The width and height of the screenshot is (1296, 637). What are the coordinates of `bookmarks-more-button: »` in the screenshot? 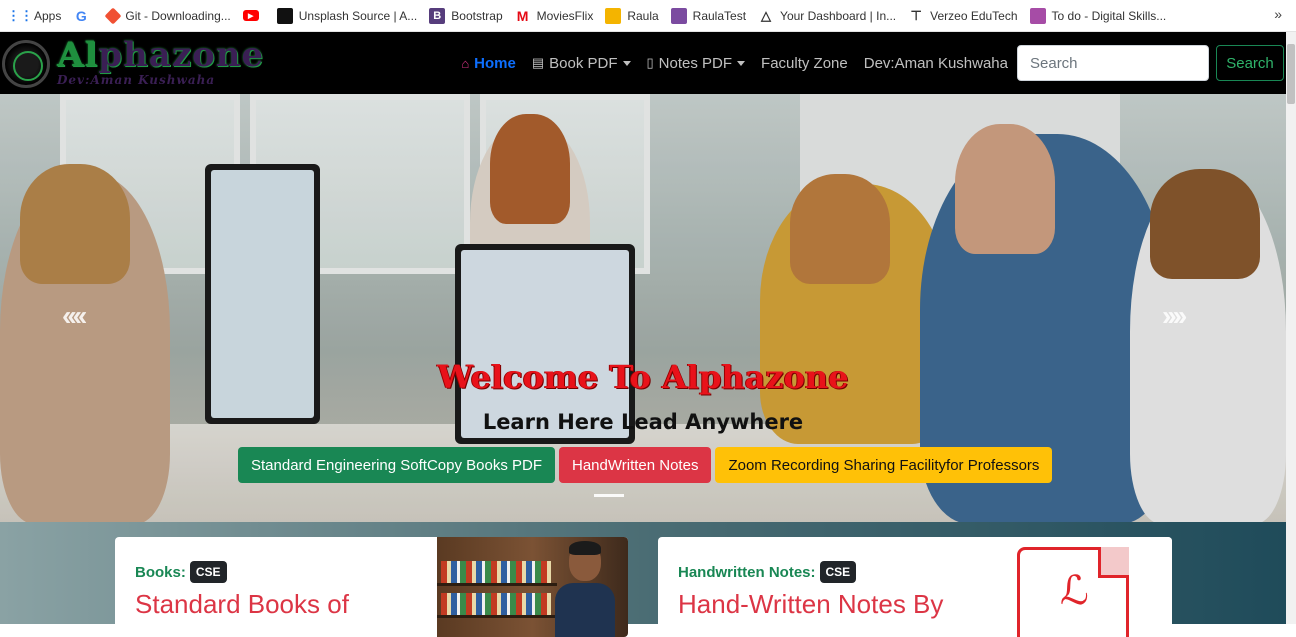 It's located at (1278, 14).